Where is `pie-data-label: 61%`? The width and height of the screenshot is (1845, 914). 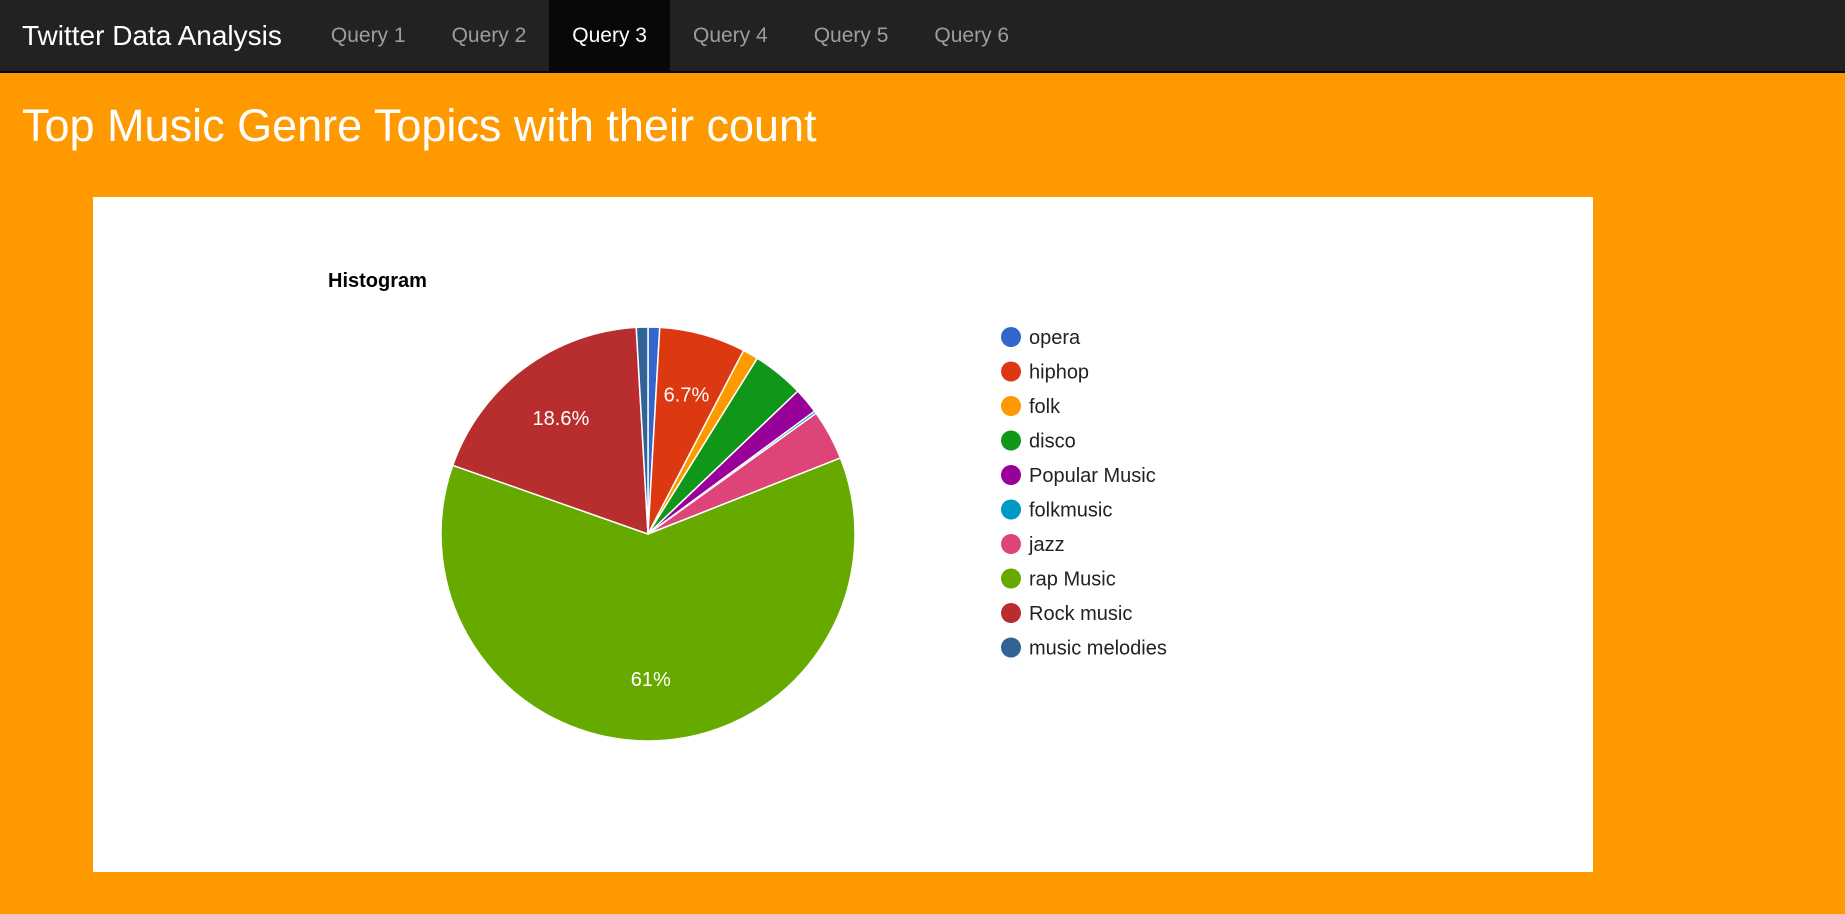
pie-data-label: 61% is located at coordinates (651, 680).